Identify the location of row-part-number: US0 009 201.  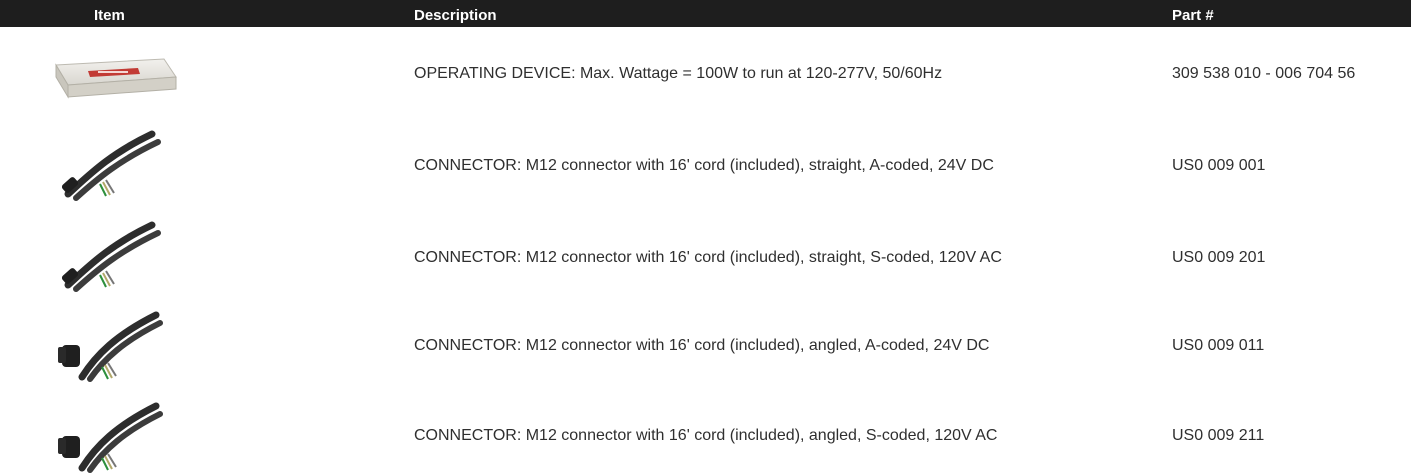
(1219, 257).